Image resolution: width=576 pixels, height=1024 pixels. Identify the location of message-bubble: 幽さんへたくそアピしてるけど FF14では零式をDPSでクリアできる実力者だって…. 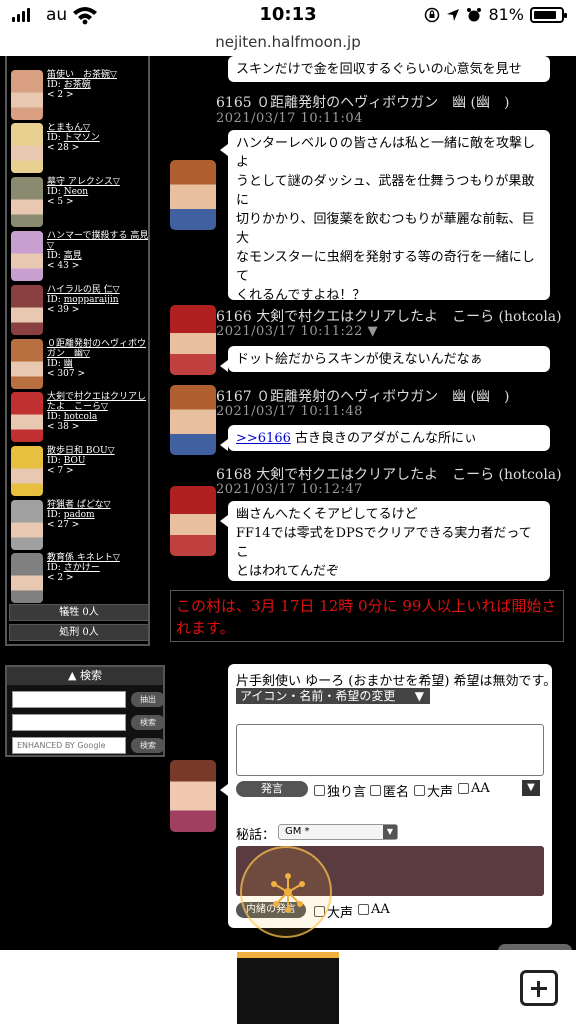
(385, 549).